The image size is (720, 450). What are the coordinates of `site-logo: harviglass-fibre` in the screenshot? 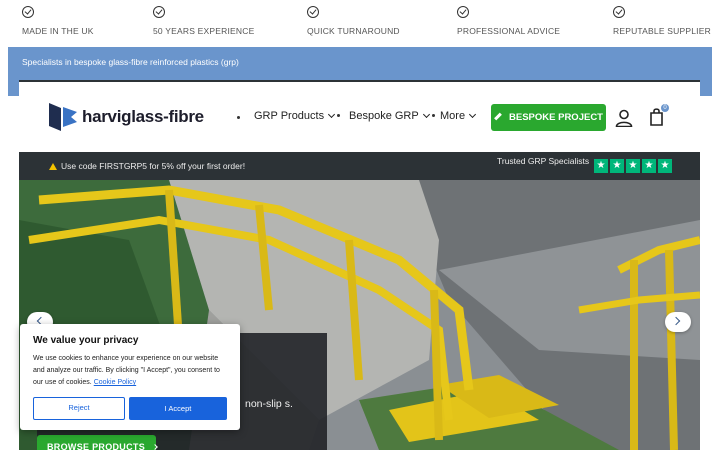 It's located at (129, 117).